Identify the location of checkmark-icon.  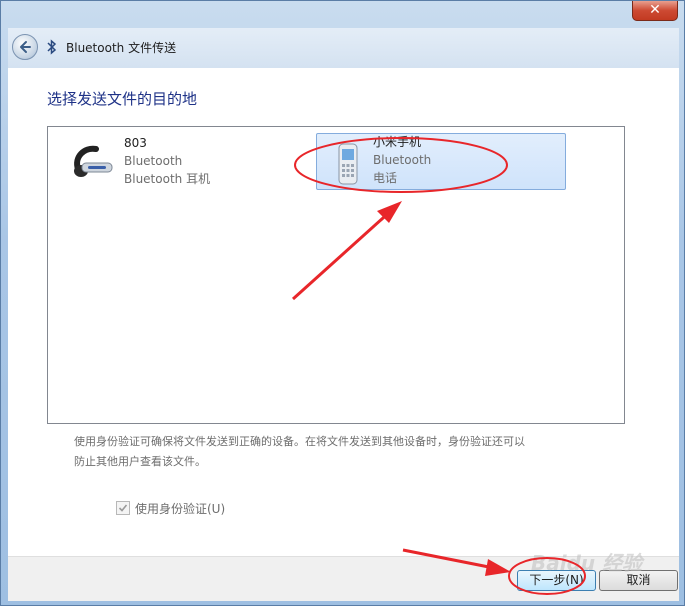
(123, 508).